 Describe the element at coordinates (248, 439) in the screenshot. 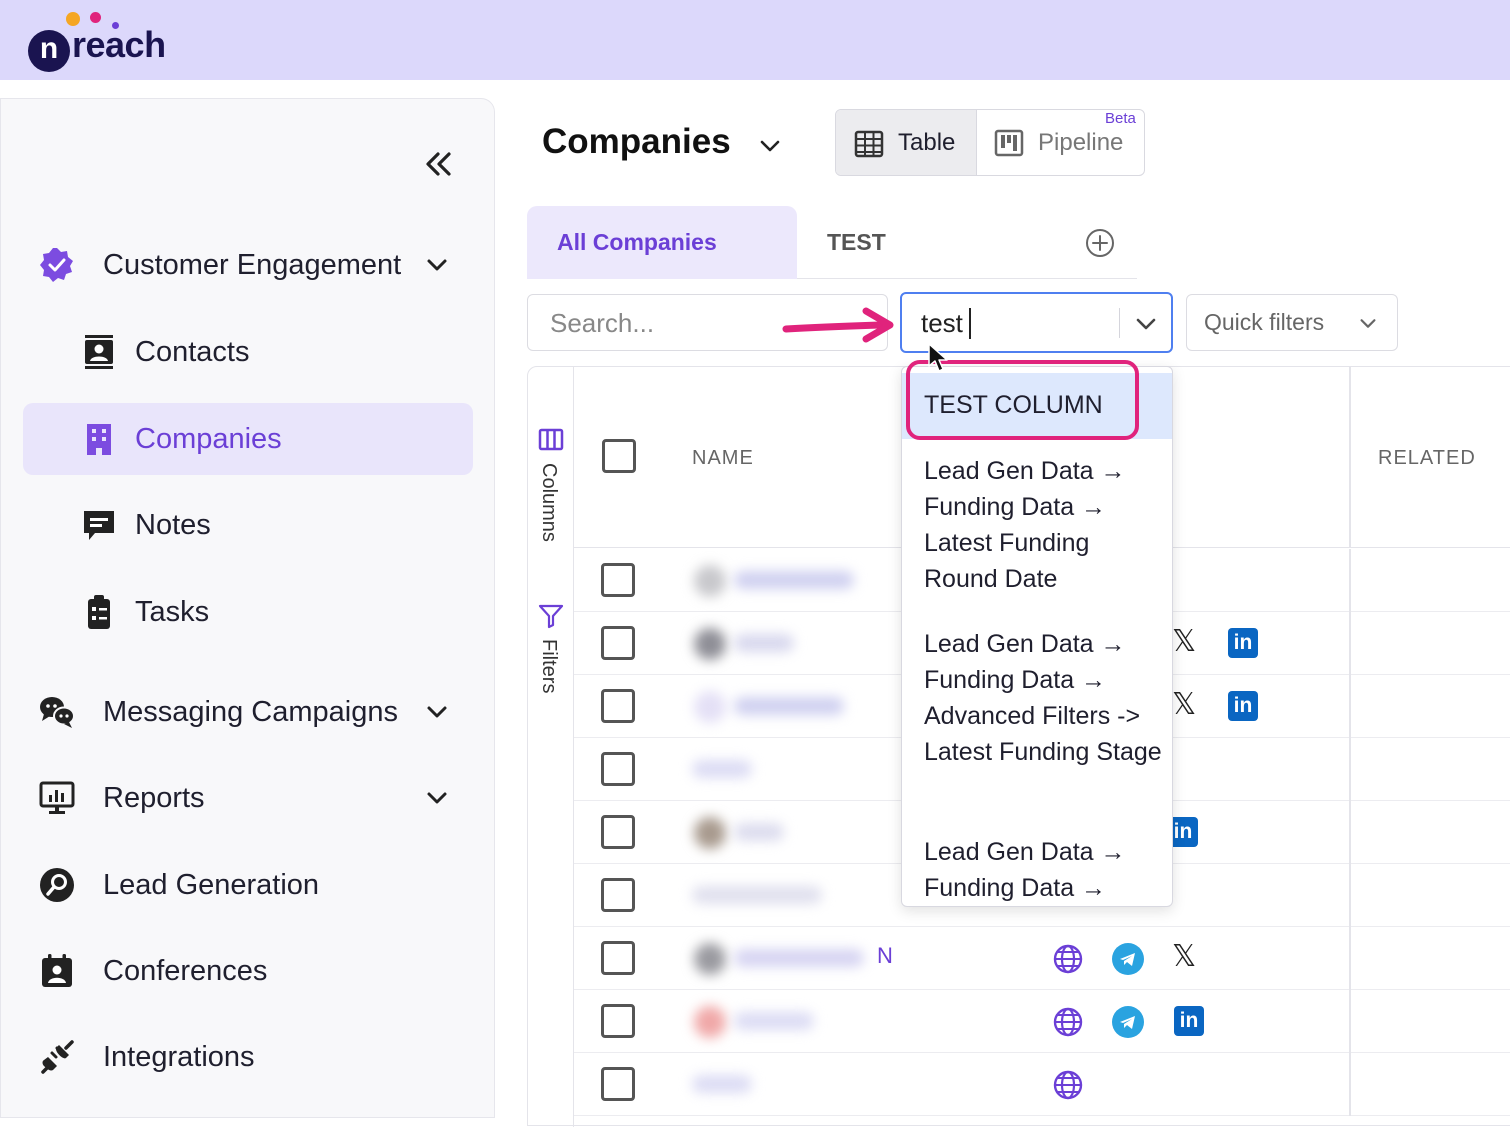

I see `sidebar-item-companies: Companies` at that location.